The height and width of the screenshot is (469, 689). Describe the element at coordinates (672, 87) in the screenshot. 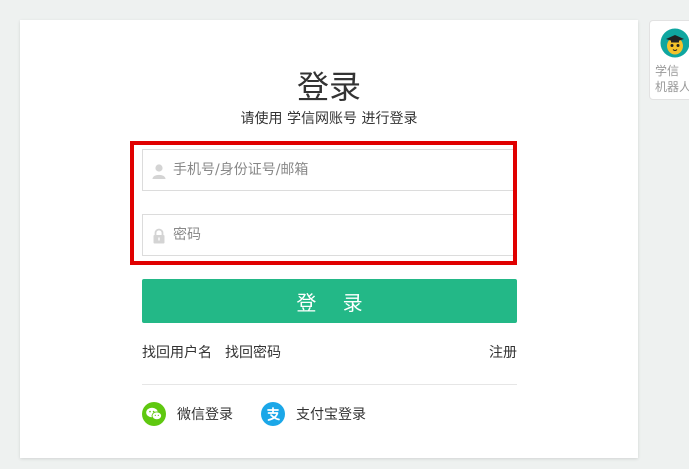

I see `robot-label-line2: 机器人` at that location.